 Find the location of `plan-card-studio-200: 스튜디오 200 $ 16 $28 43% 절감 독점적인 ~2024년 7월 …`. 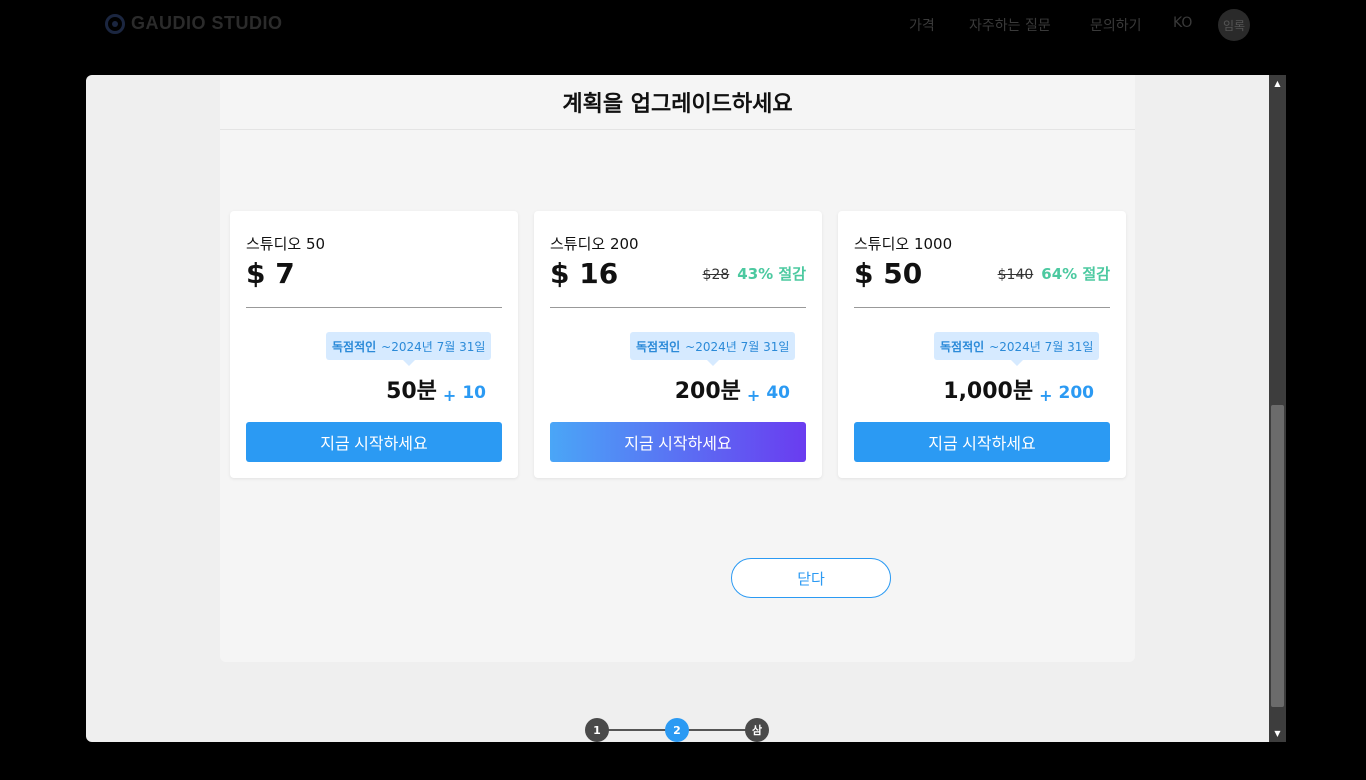

plan-card-studio-200: 스튜디오 200 $ 16 $28 43% 절감 독점적인 ~2024년 7월 … is located at coordinates (678, 344).